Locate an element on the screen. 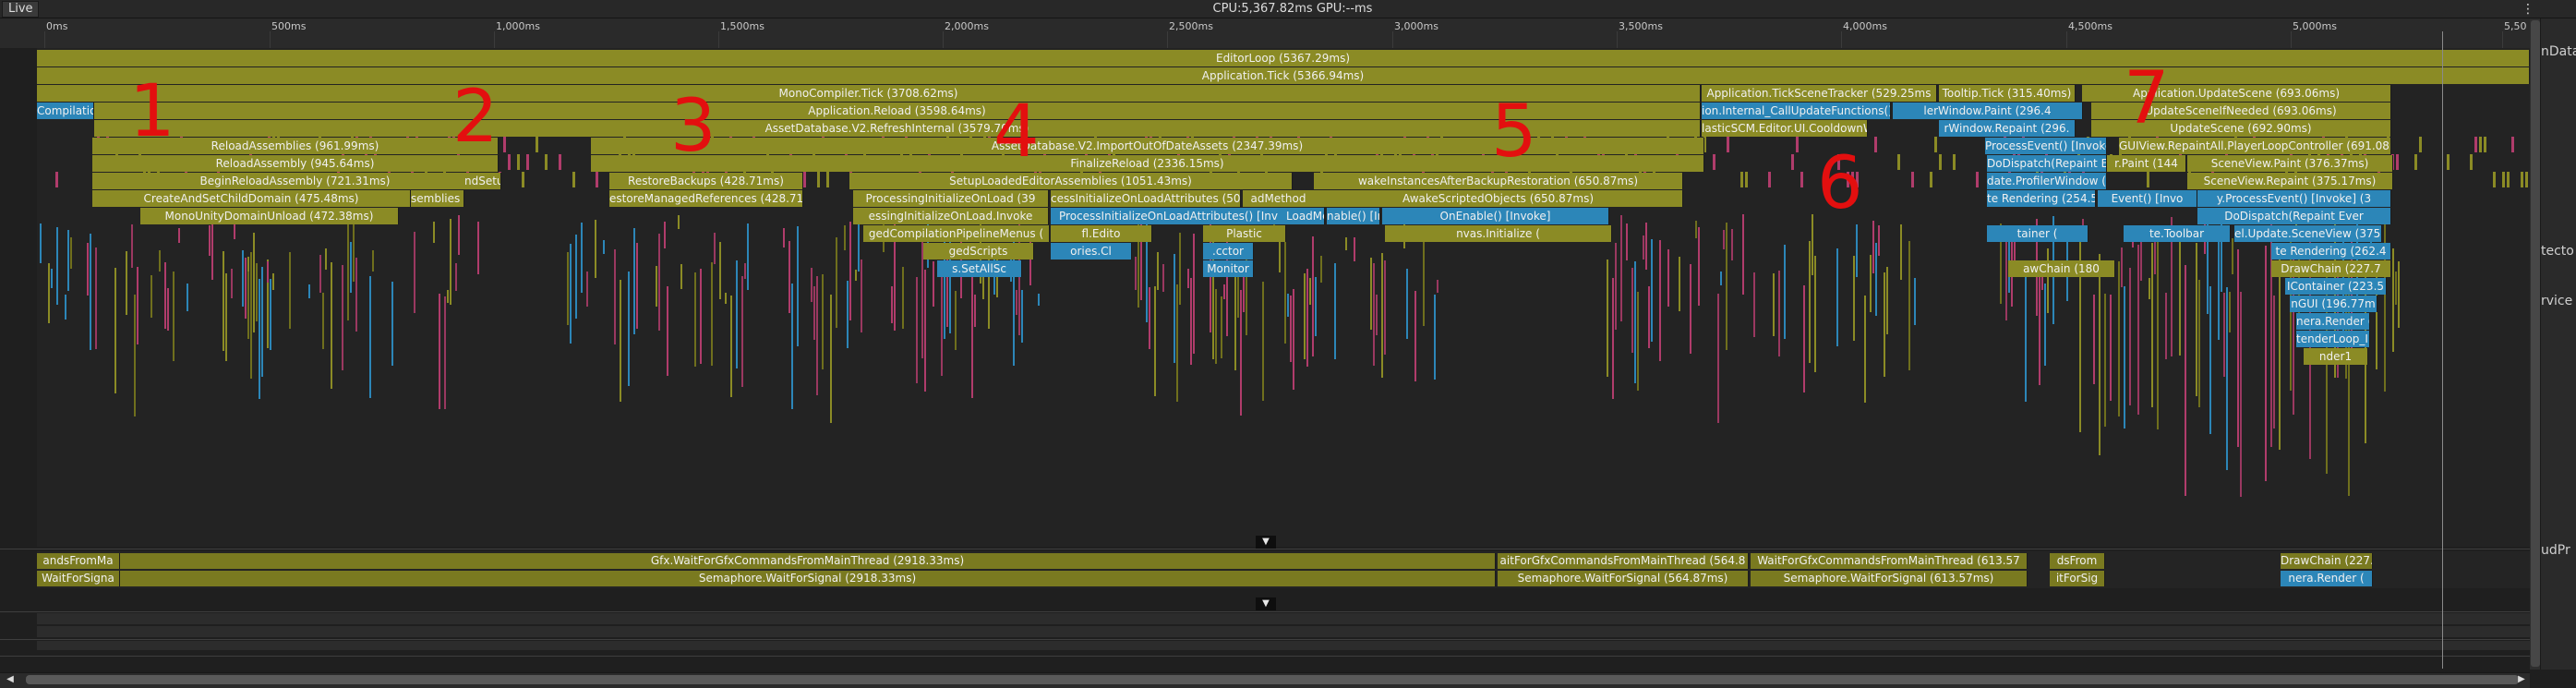 The height and width of the screenshot is (688, 2576). flame-sample-bar: tainer ( is located at coordinates (2037, 234).